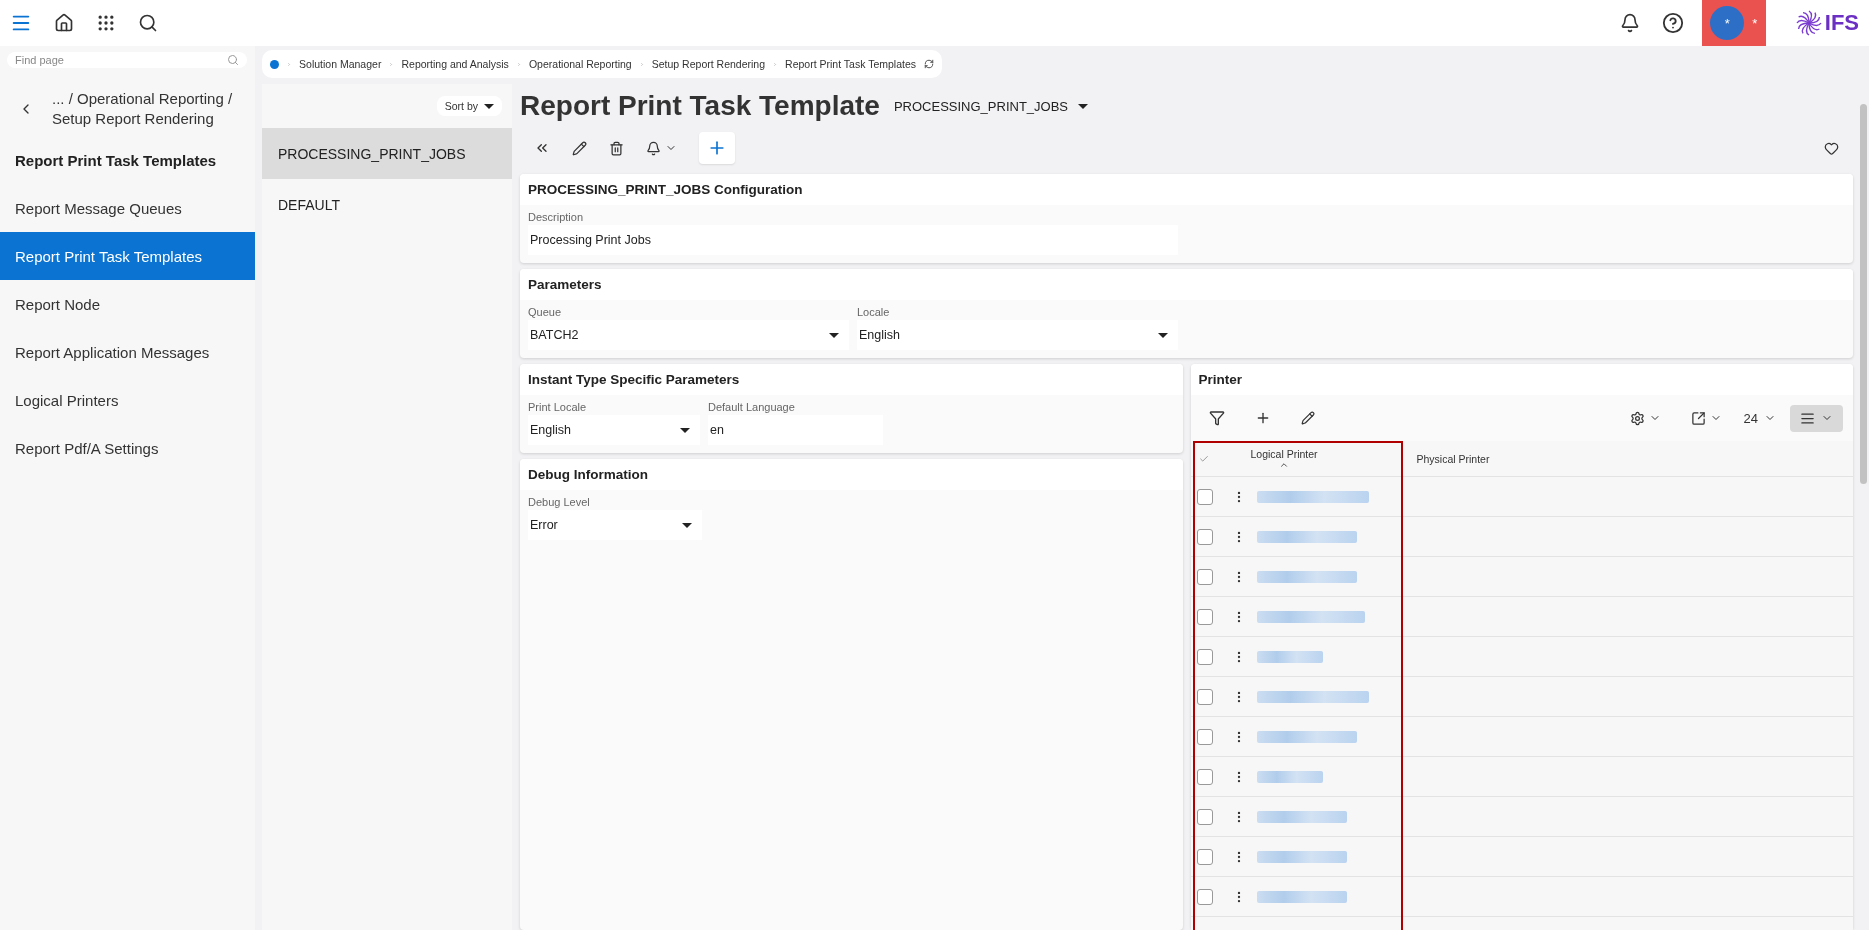  I want to click on section-title: Printer, so click(1521, 379).